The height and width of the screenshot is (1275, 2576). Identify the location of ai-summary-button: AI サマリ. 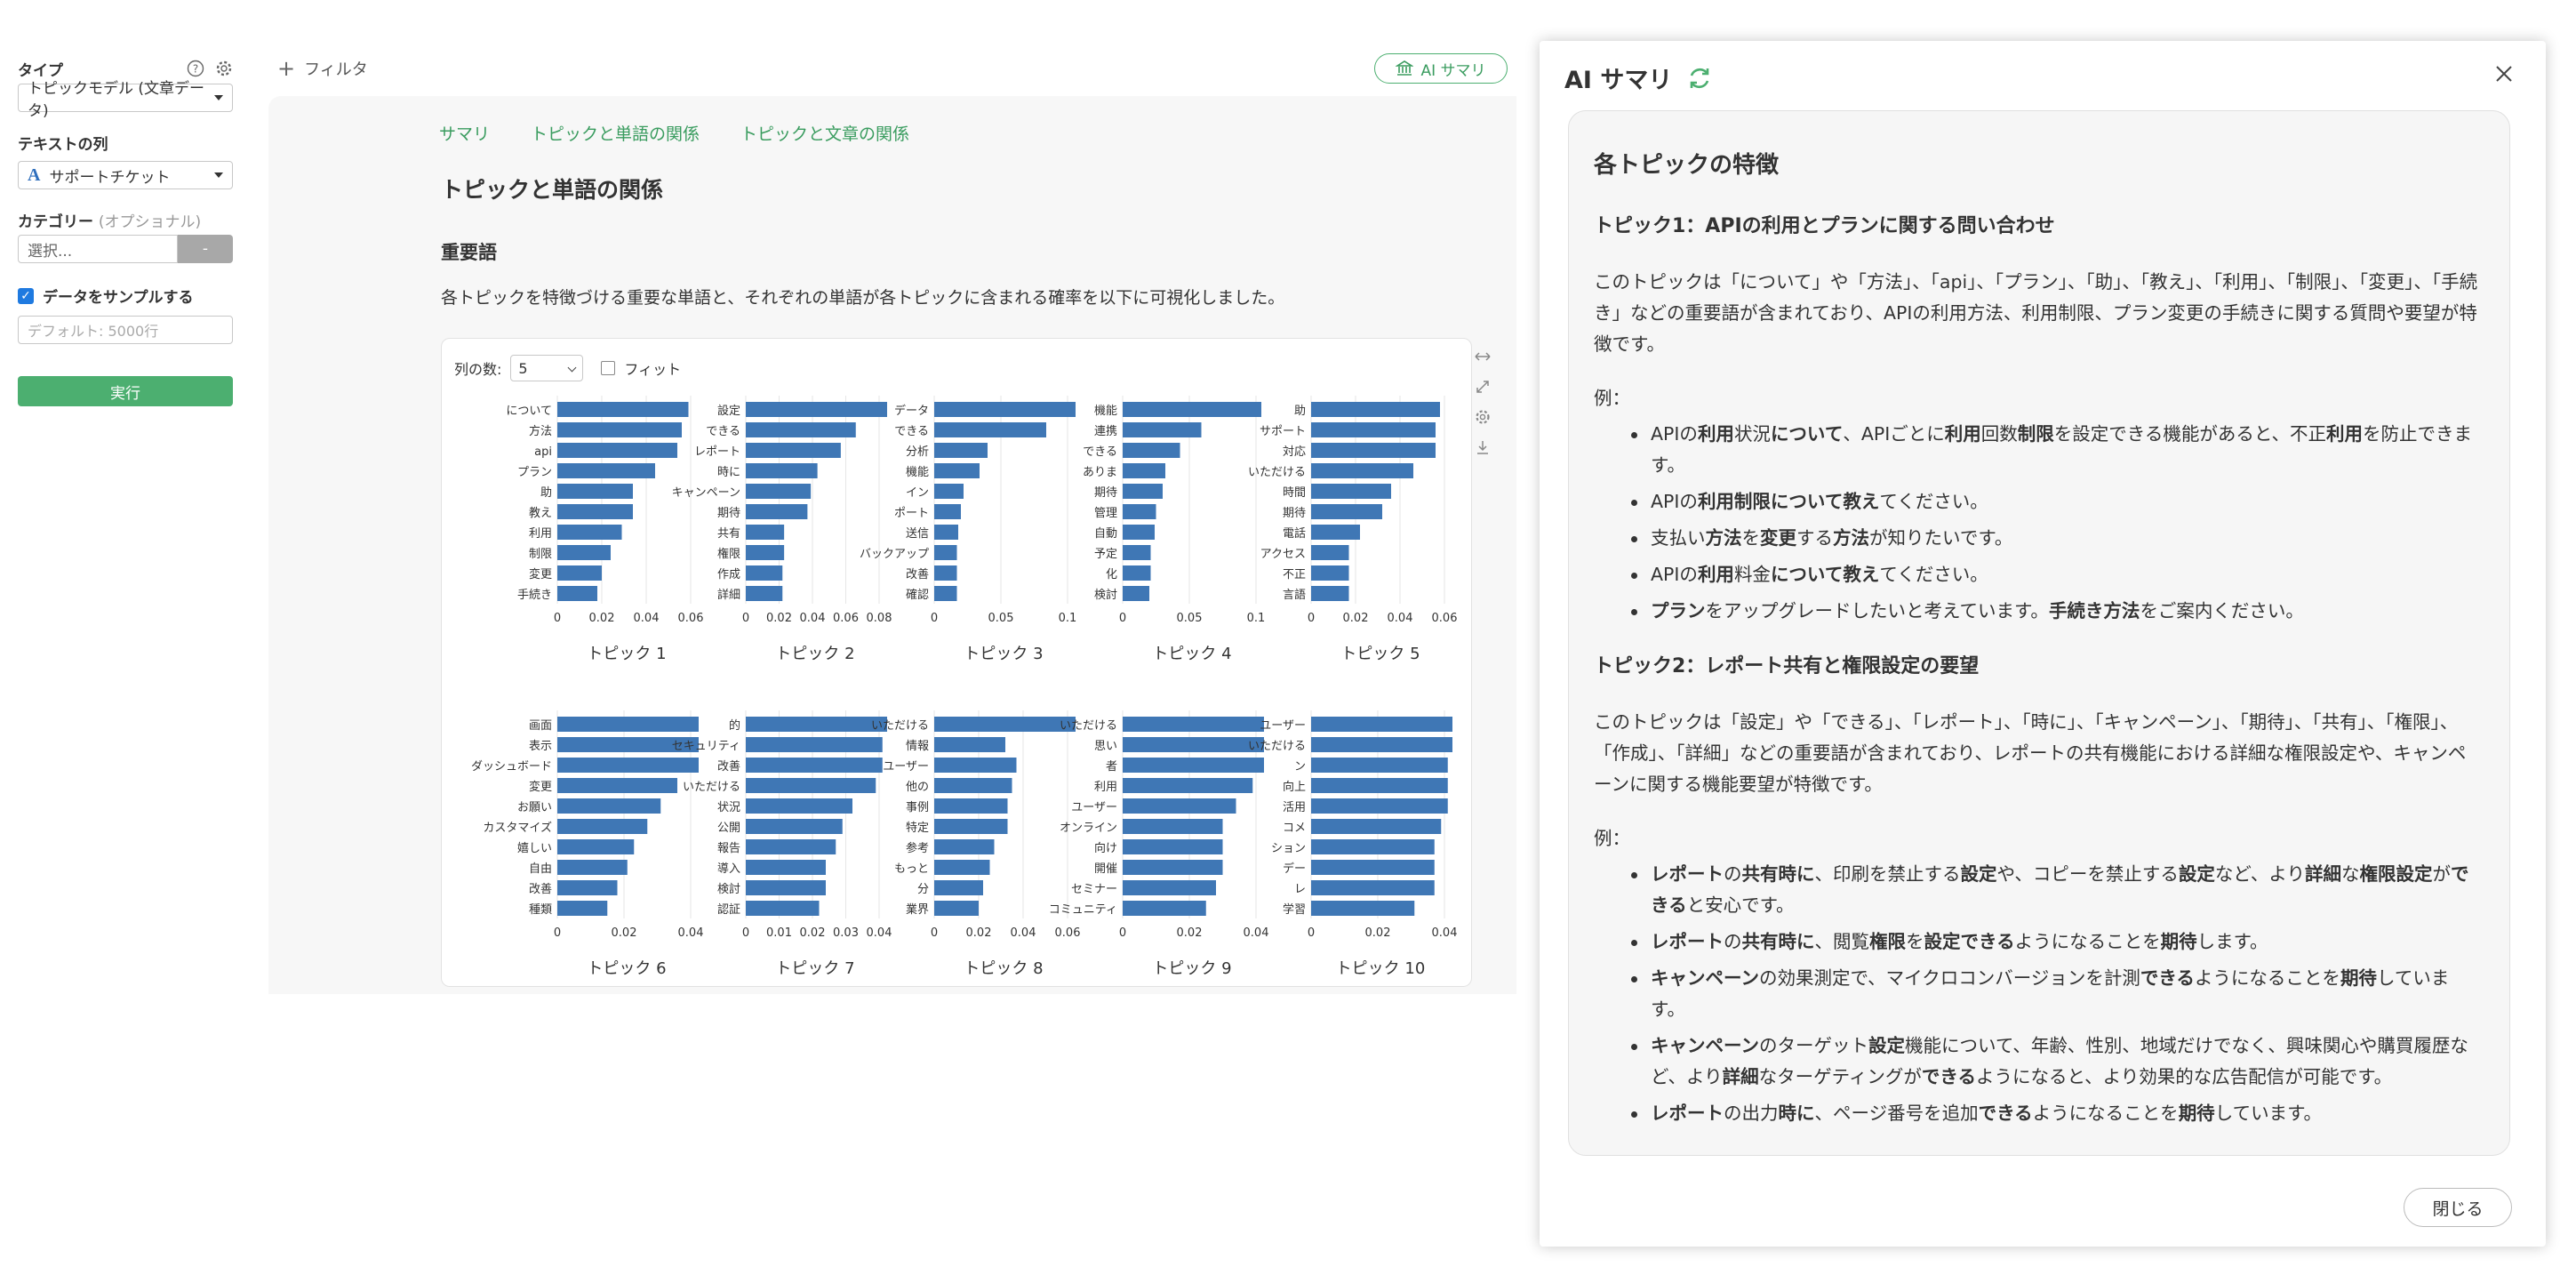
(1441, 68).